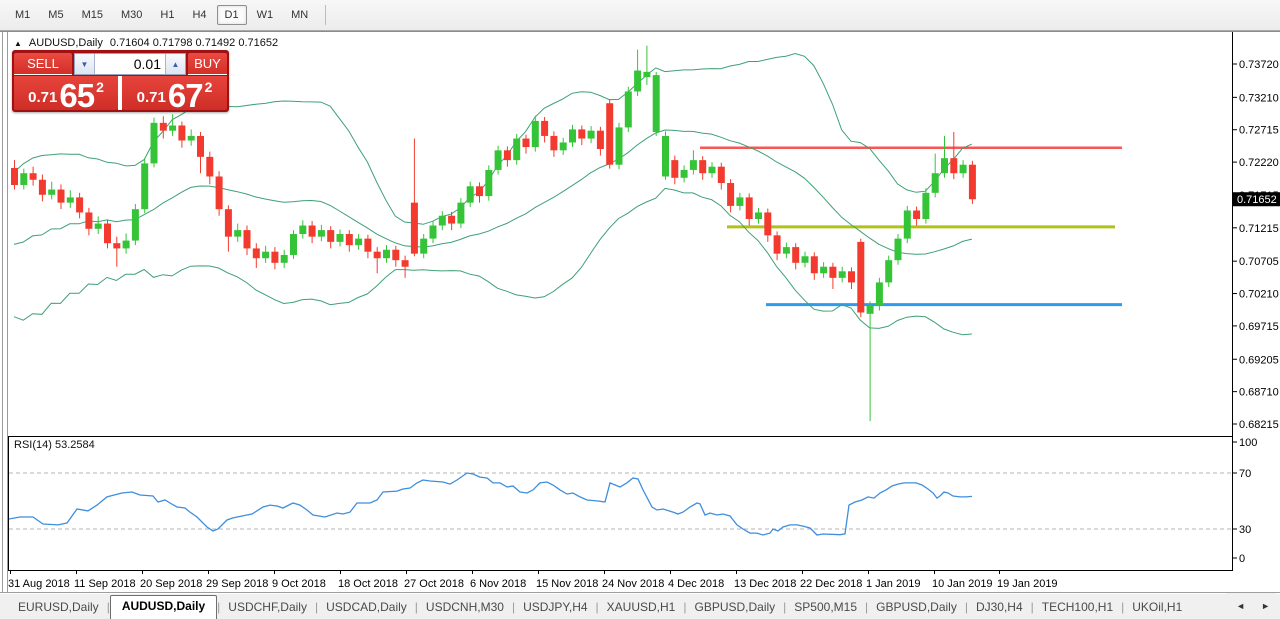 Image resolution: width=1280 pixels, height=619 pixels. Describe the element at coordinates (1259, 131) in the screenshot. I see `price-tick-label: 0.72715` at that location.